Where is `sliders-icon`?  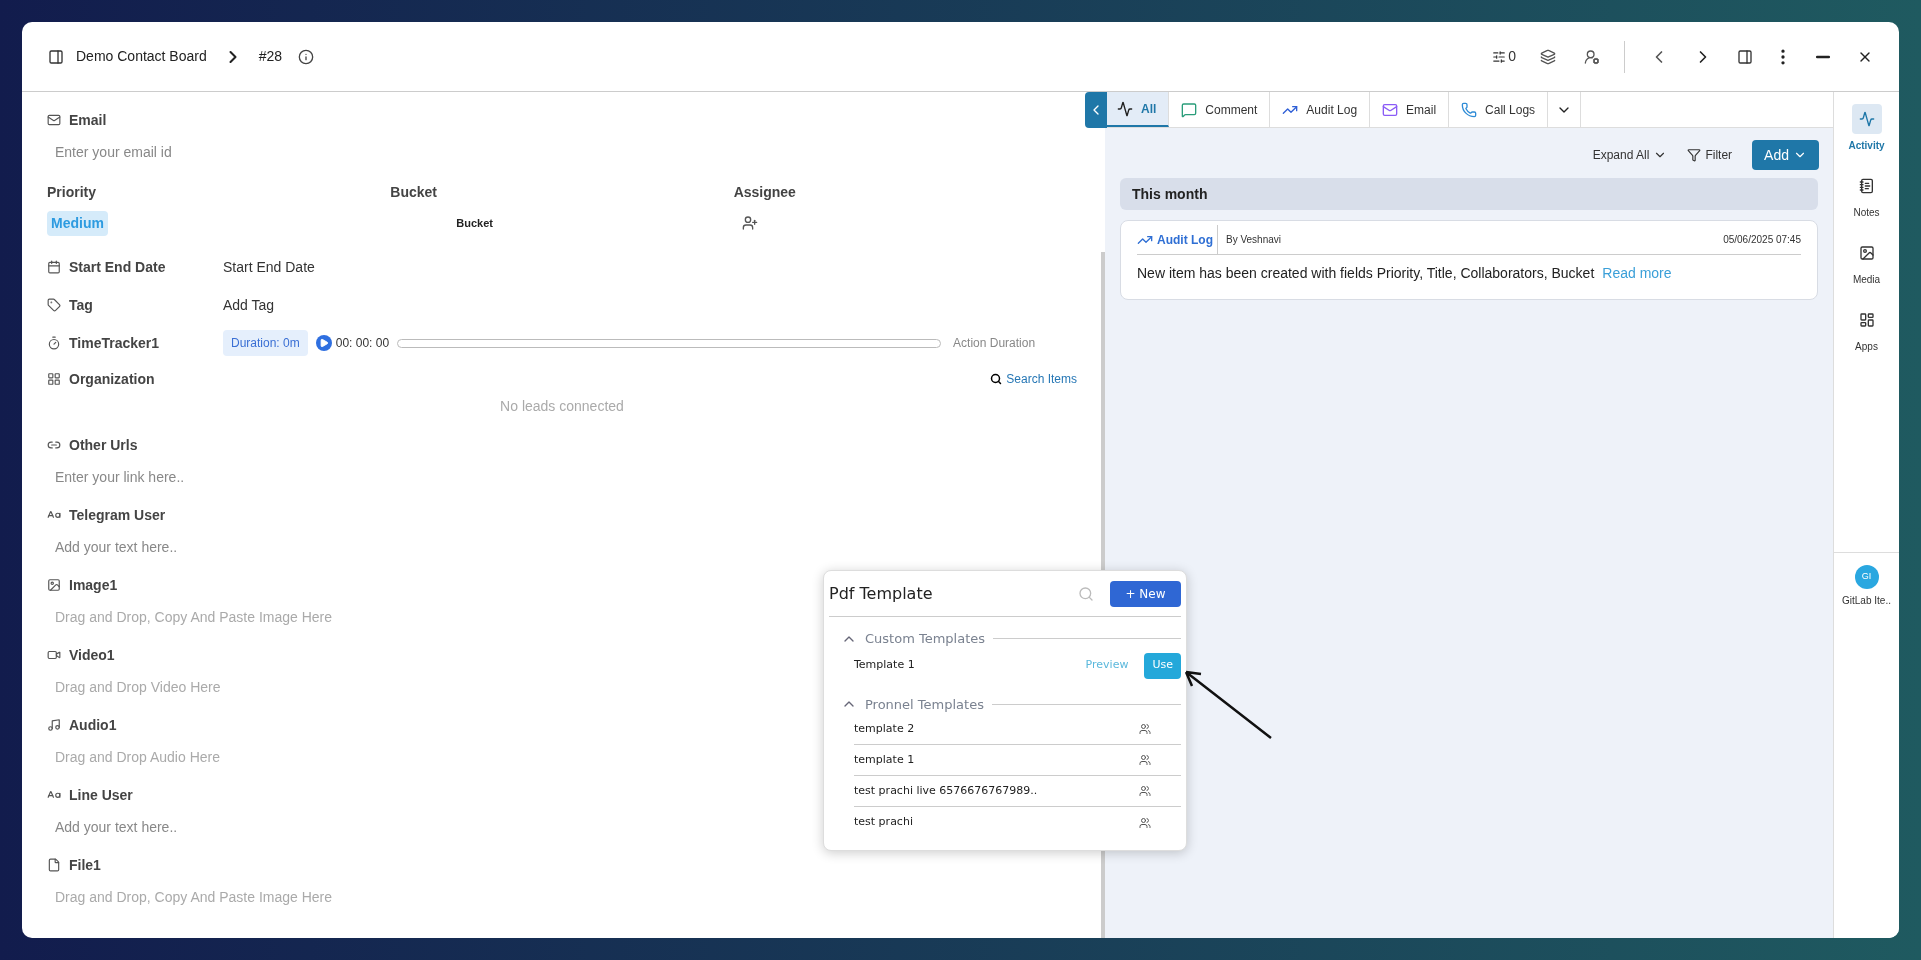 sliders-icon is located at coordinates (1499, 56).